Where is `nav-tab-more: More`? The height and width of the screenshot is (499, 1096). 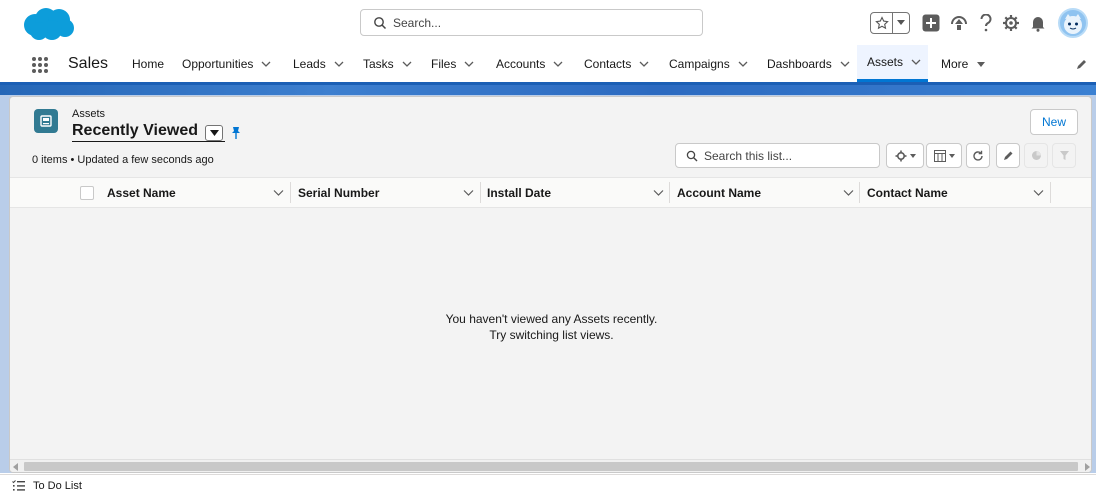 nav-tab-more: More is located at coordinates (963, 63).